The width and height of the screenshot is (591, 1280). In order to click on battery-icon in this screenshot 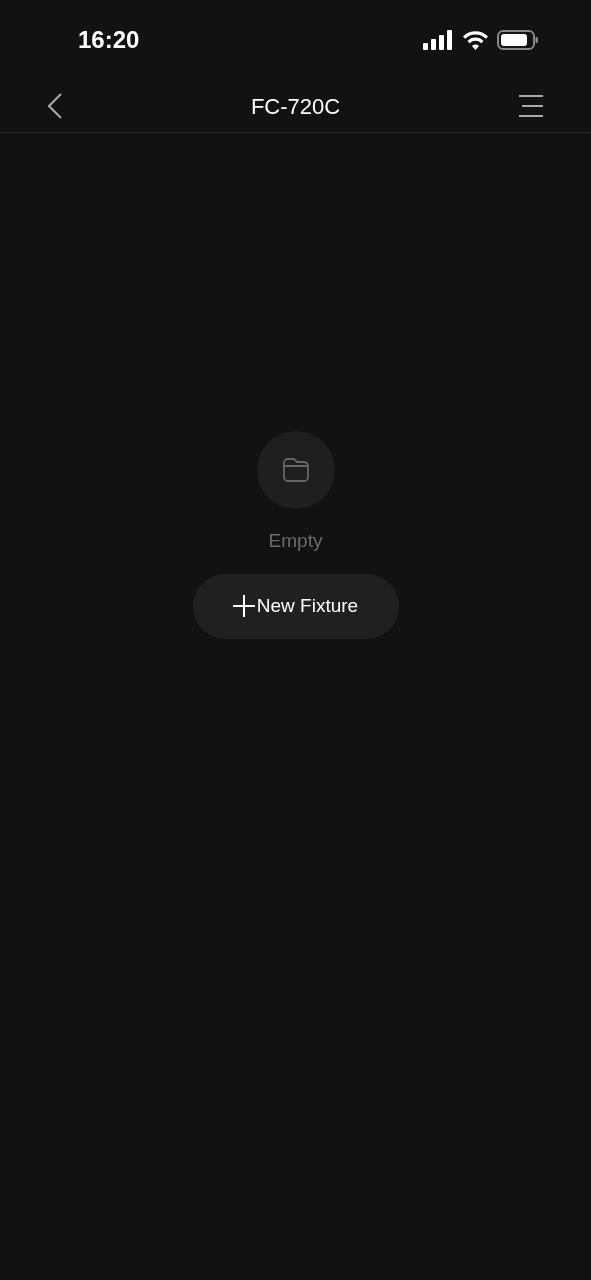, I will do `click(518, 40)`.